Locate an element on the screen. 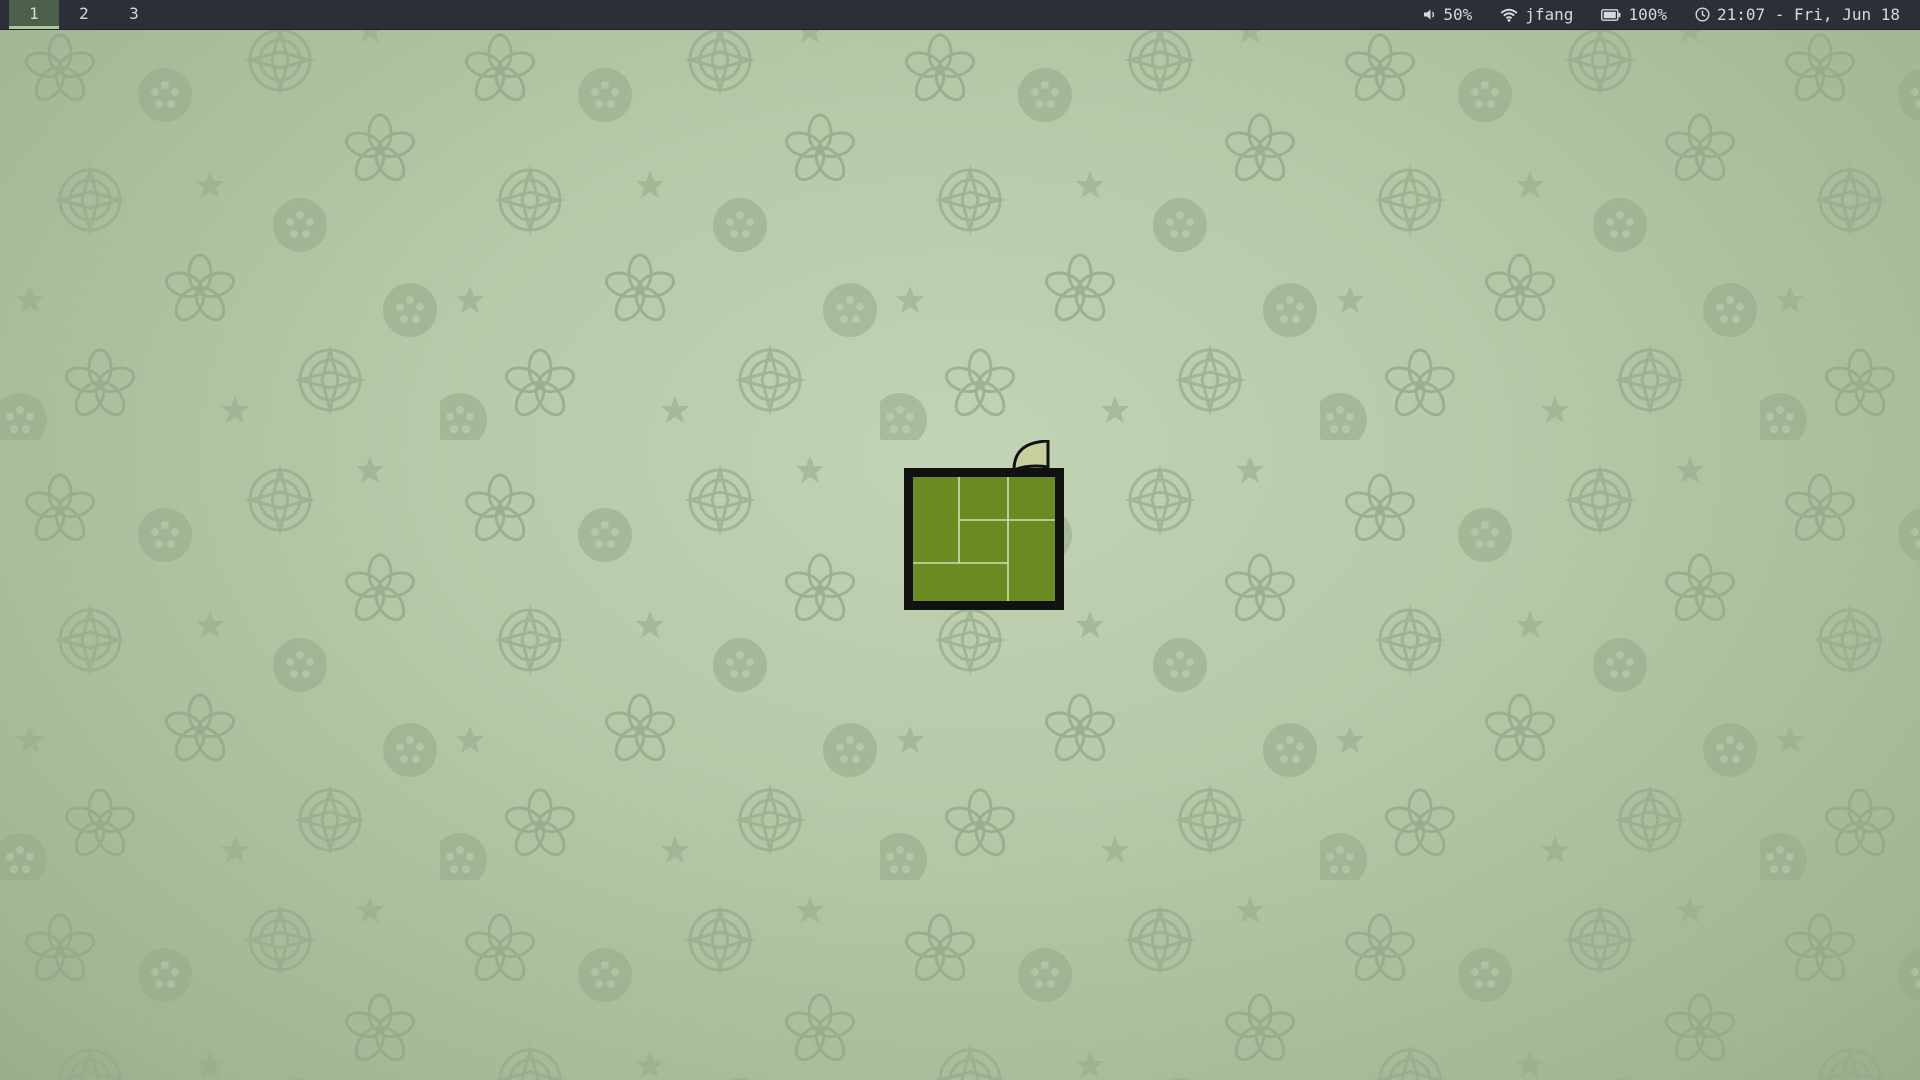 The image size is (1920, 1080). battery-level: 100% is located at coordinates (1647, 14).